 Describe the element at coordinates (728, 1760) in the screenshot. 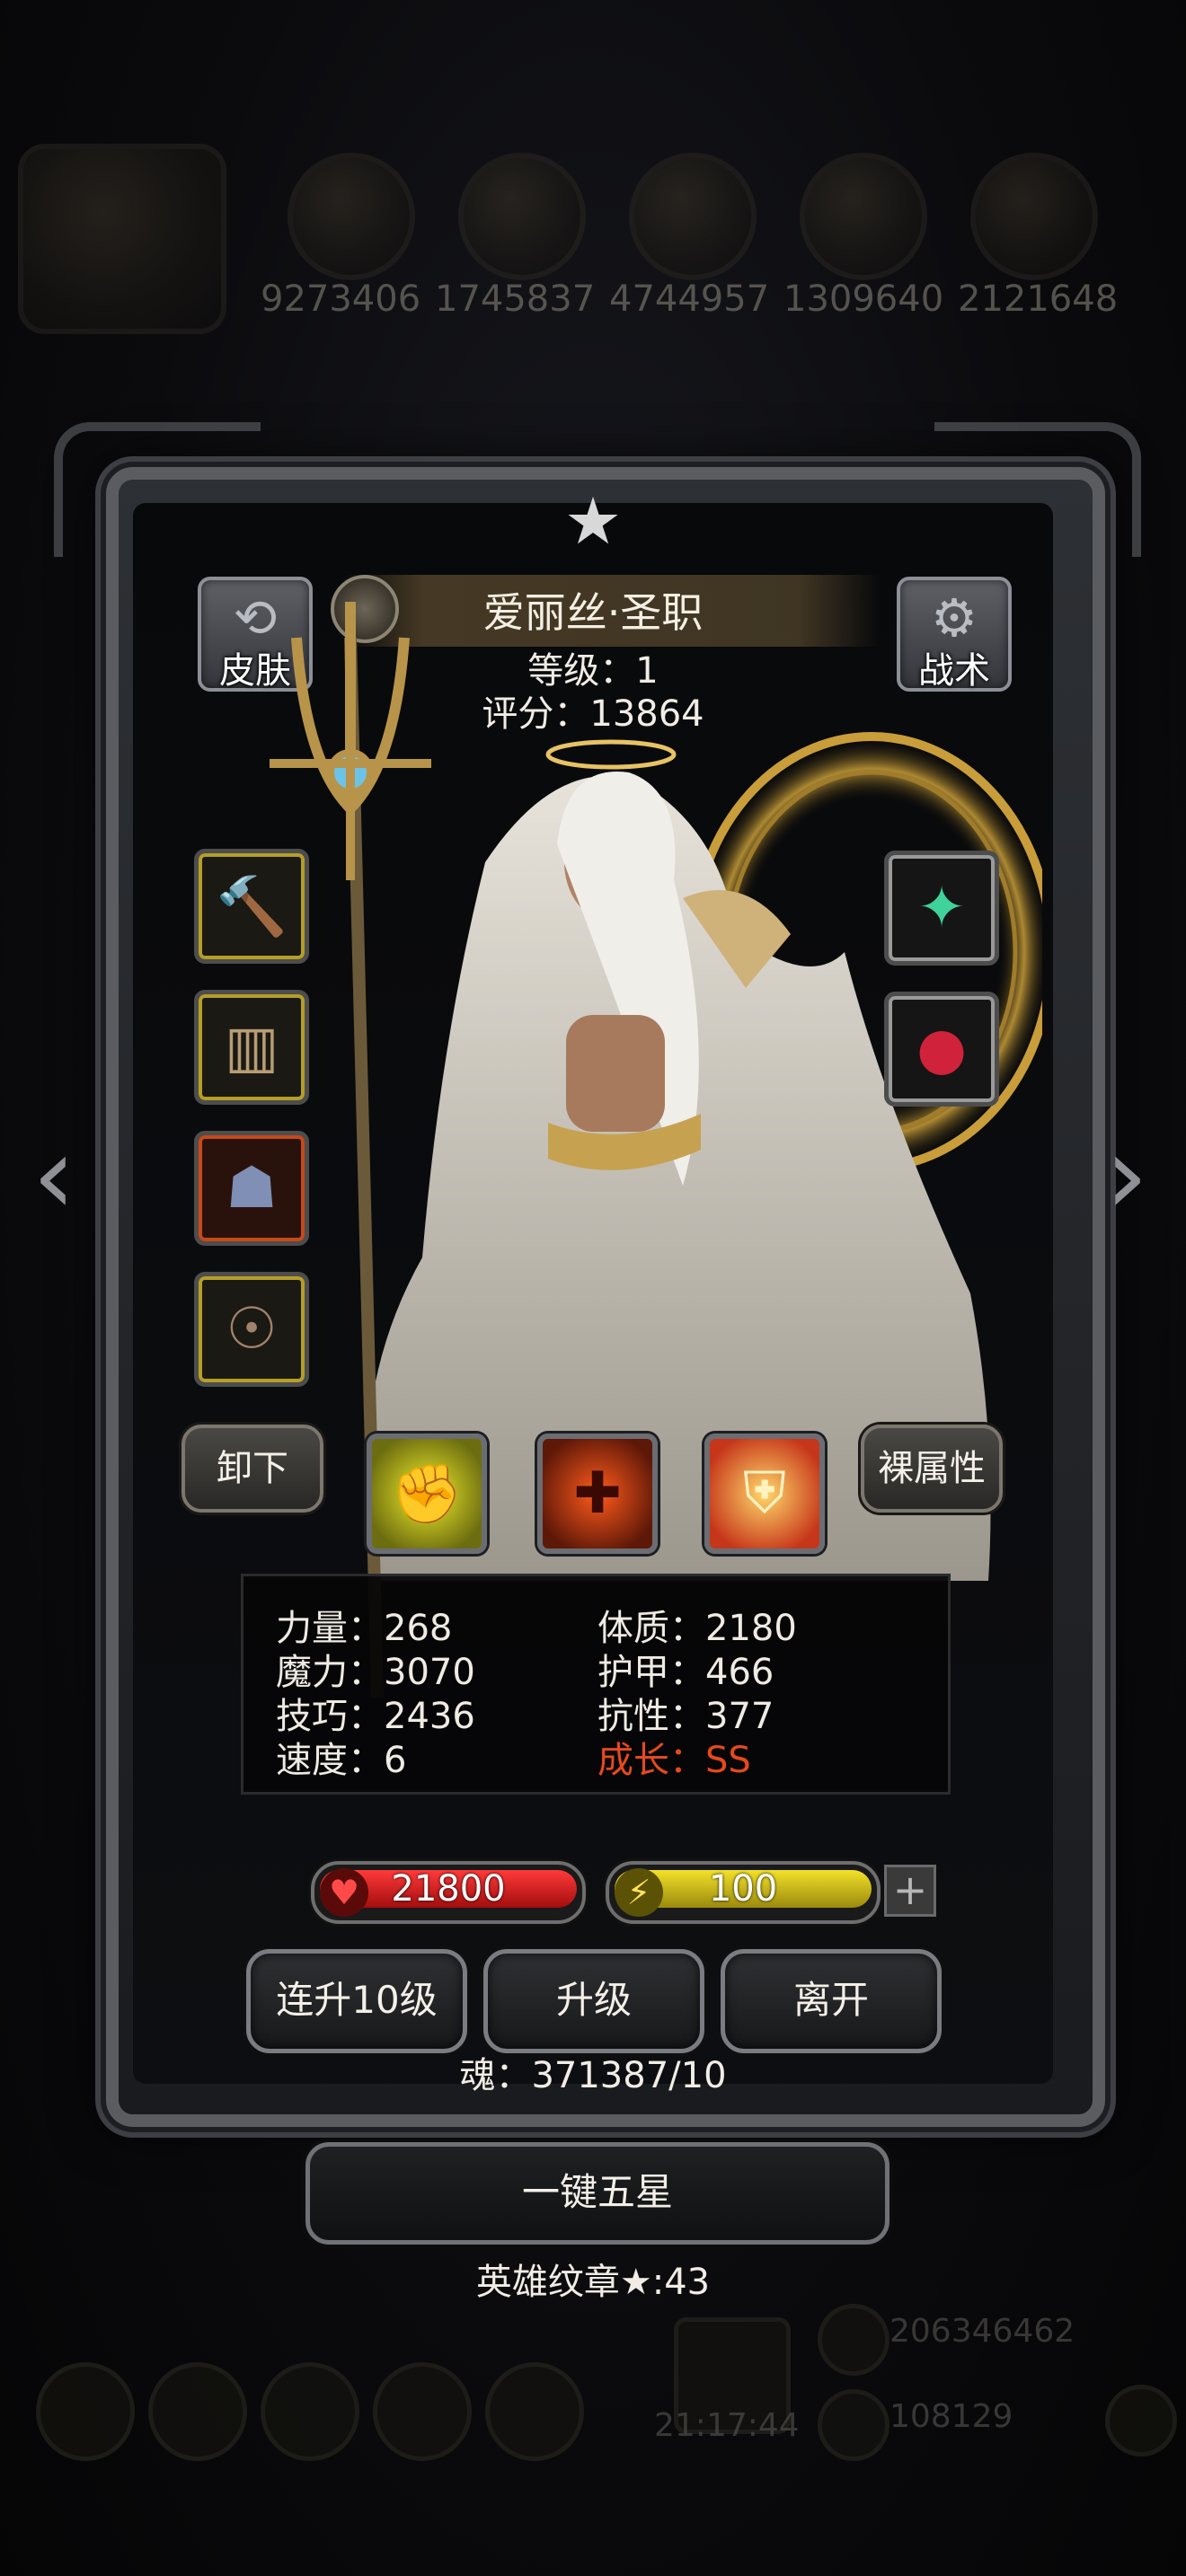

I see `growth-value: SS` at that location.